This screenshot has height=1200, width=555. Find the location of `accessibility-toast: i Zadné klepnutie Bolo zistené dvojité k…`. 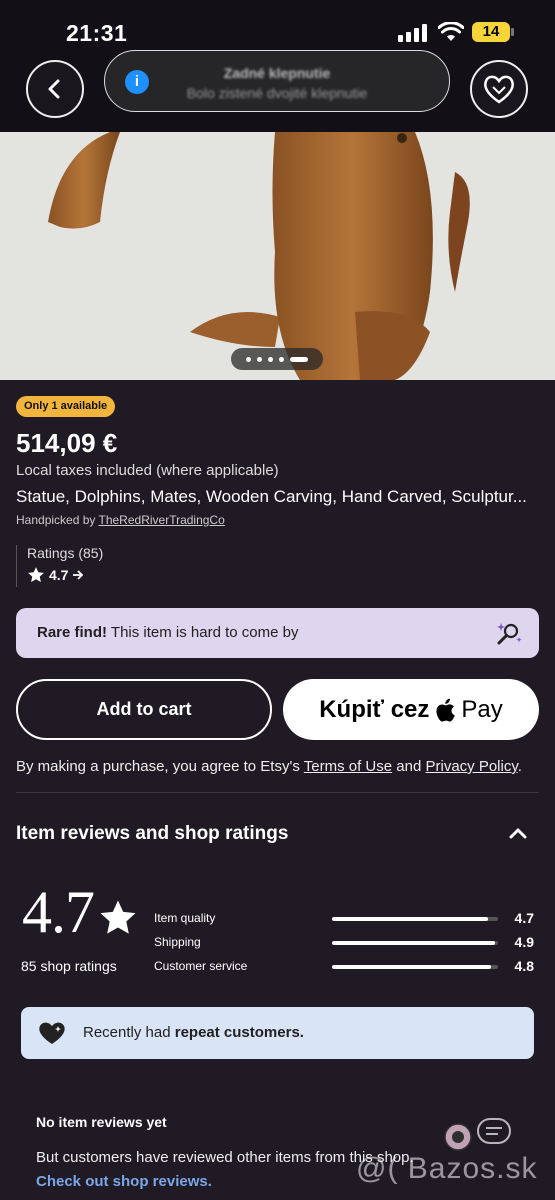

accessibility-toast: i Zadné klepnutie Bolo zistené dvojité k… is located at coordinates (277, 81).